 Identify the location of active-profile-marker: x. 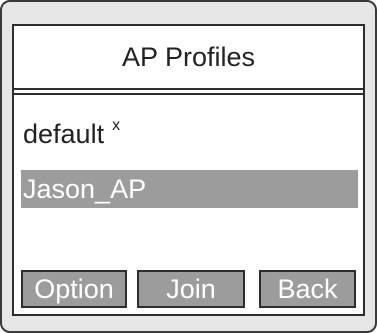
(116, 125).